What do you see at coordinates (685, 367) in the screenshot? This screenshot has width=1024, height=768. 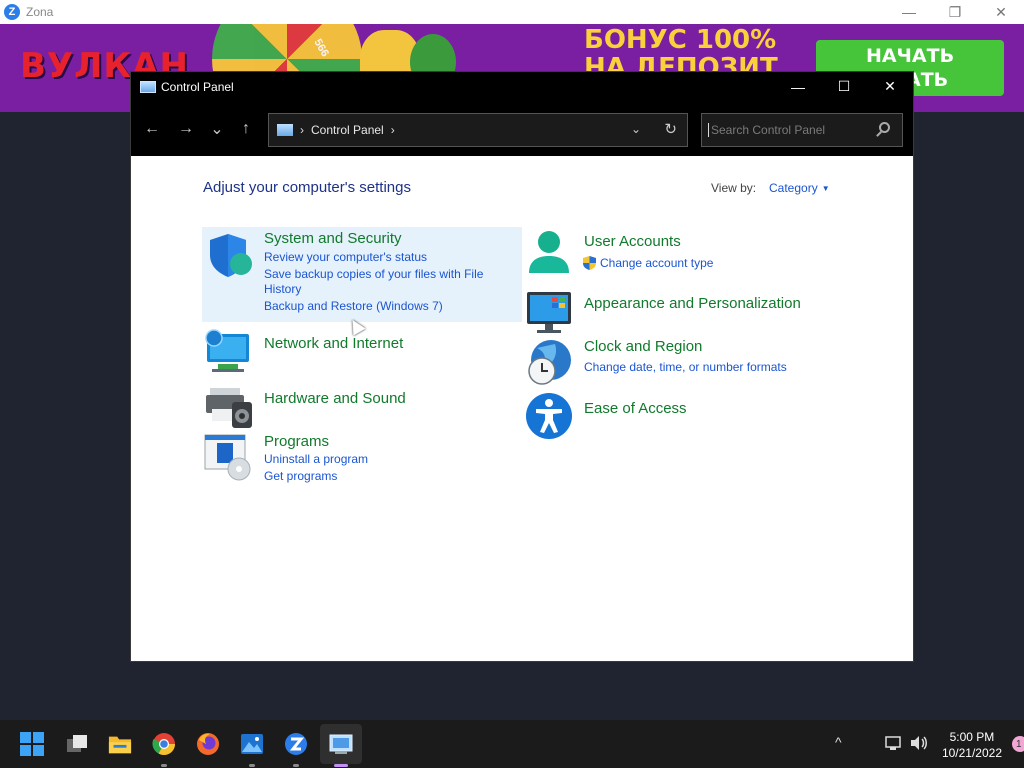 I see `link-change-date-time: Change date, time, or number formats` at bounding box center [685, 367].